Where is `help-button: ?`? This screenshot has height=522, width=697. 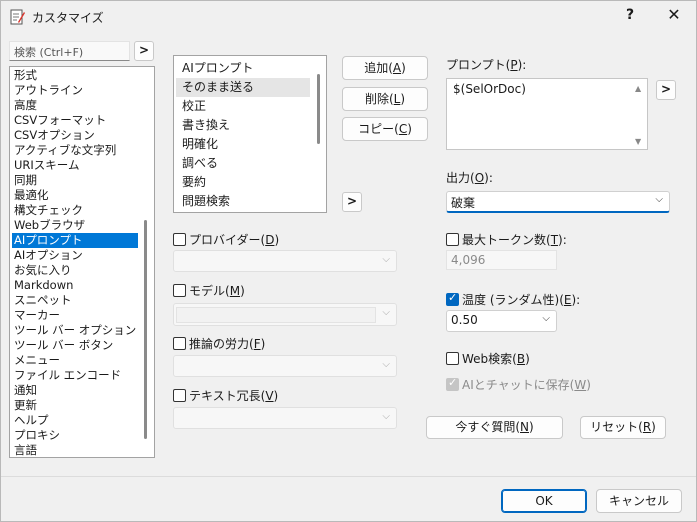 help-button: ? is located at coordinates (630, 17).